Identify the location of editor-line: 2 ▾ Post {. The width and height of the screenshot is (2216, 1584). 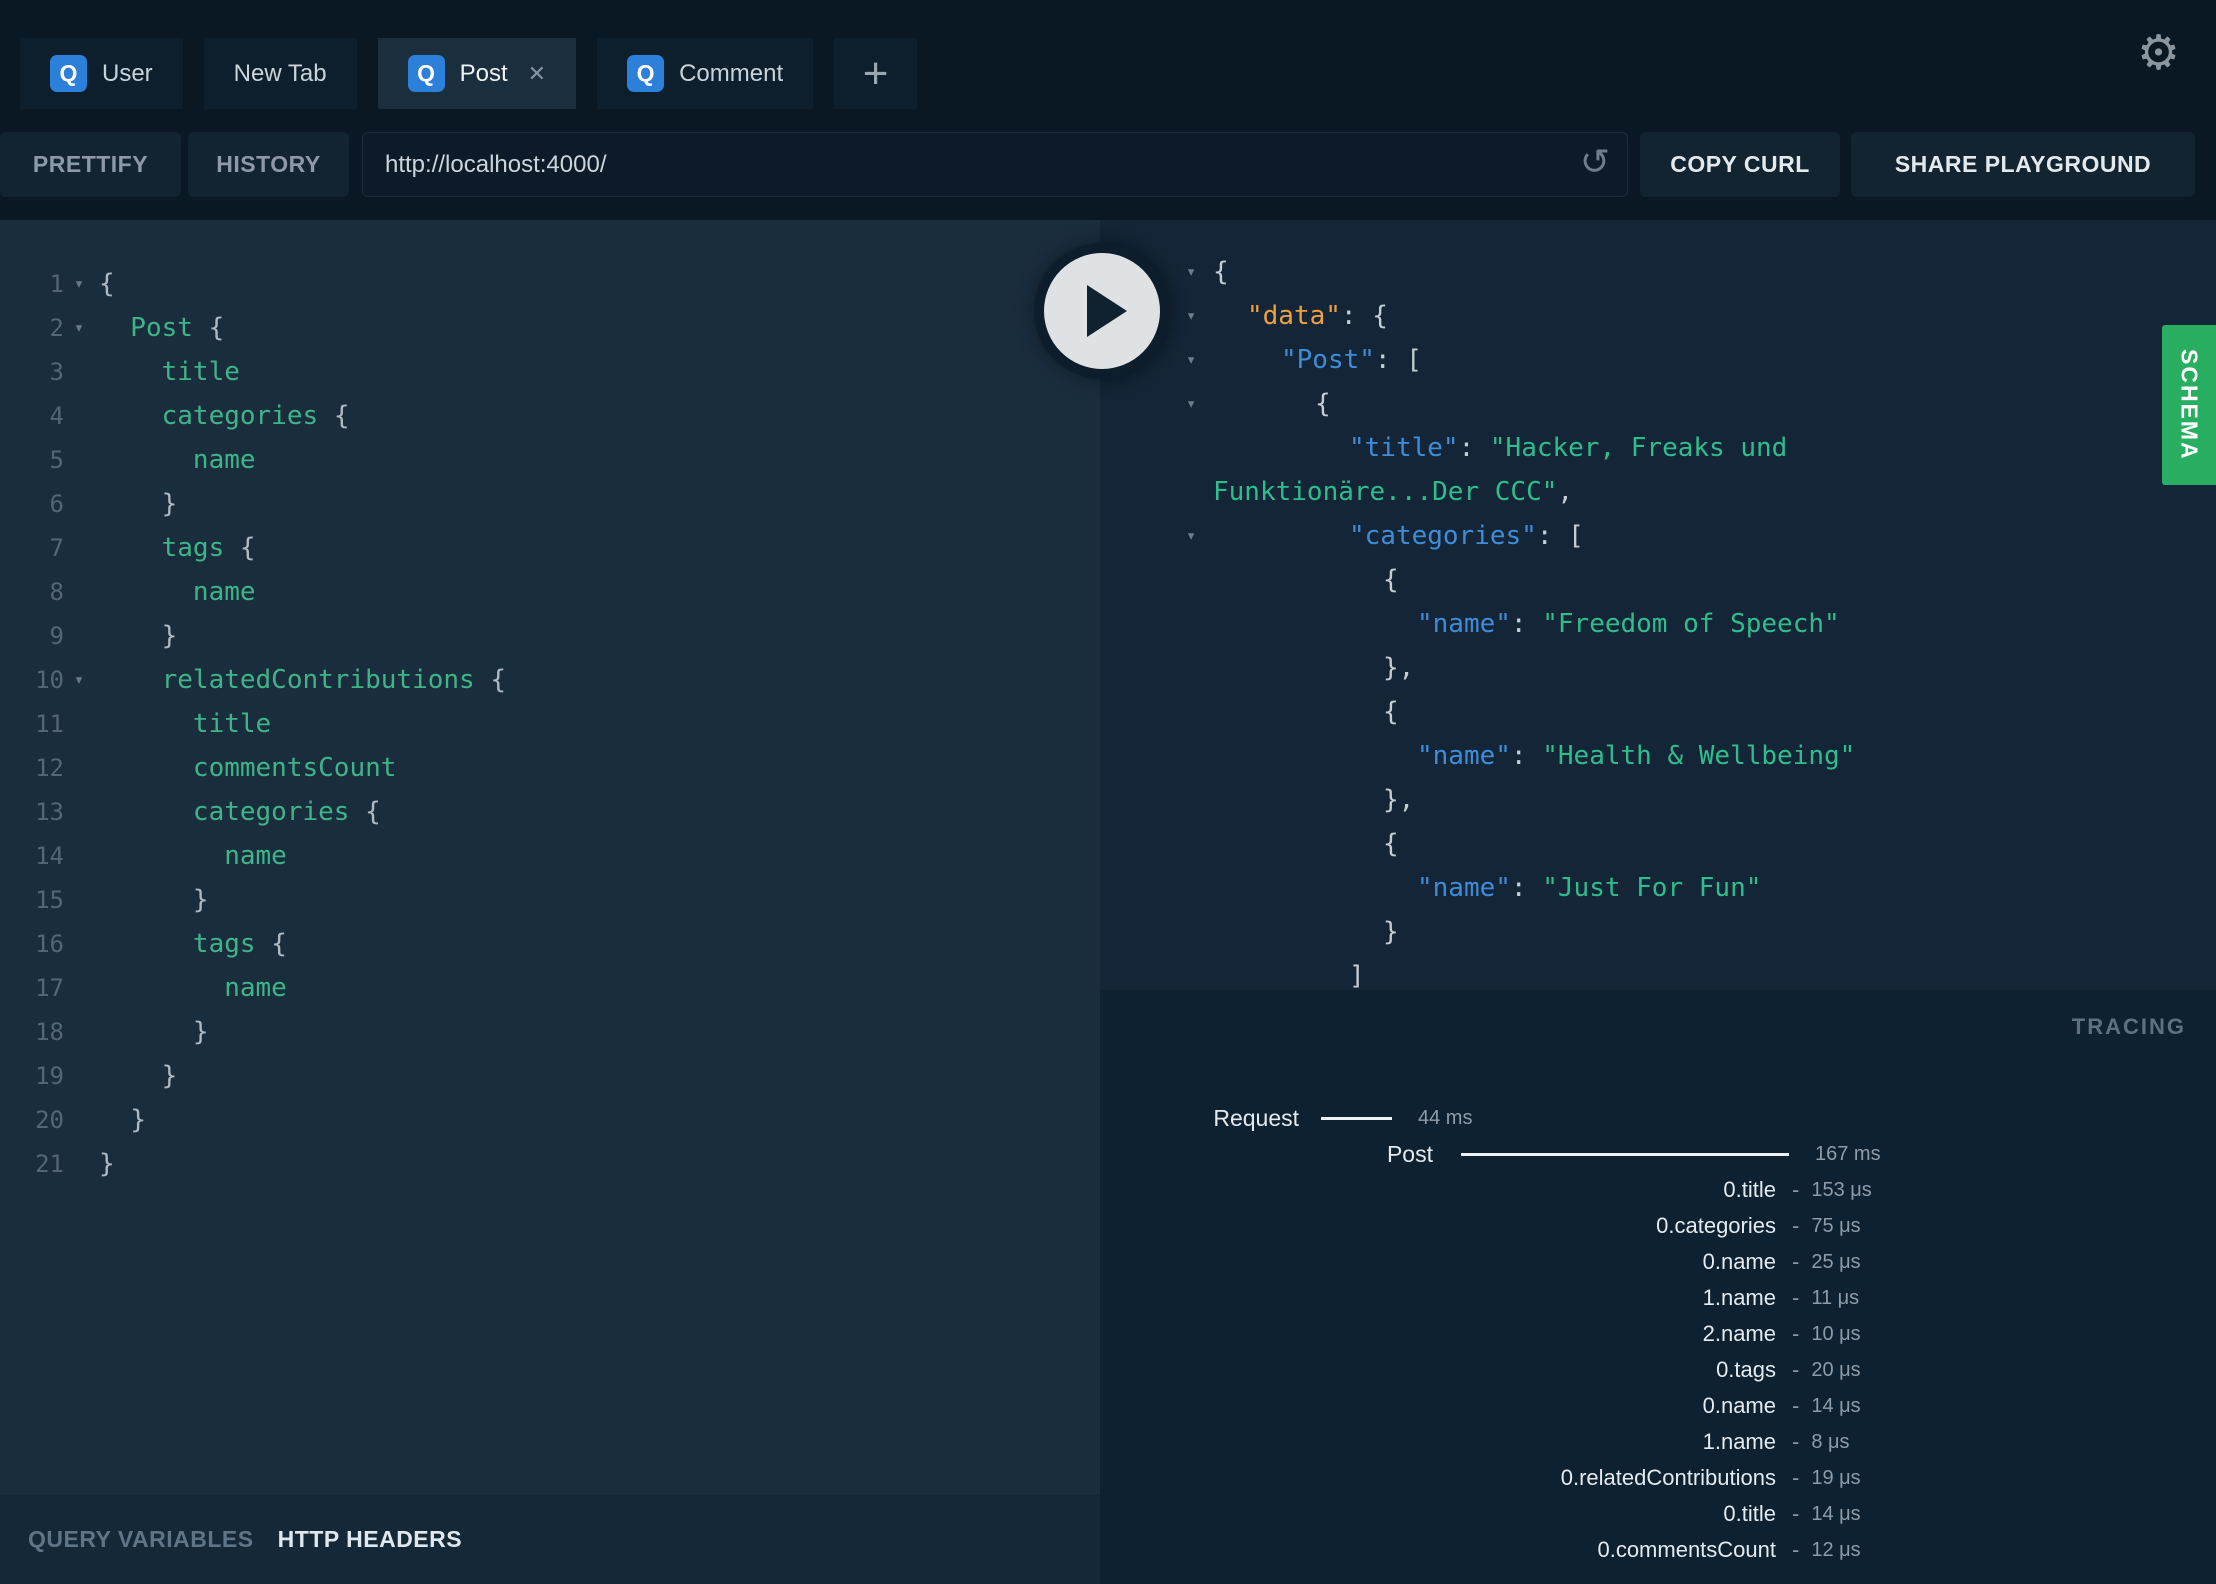
(550, 328).